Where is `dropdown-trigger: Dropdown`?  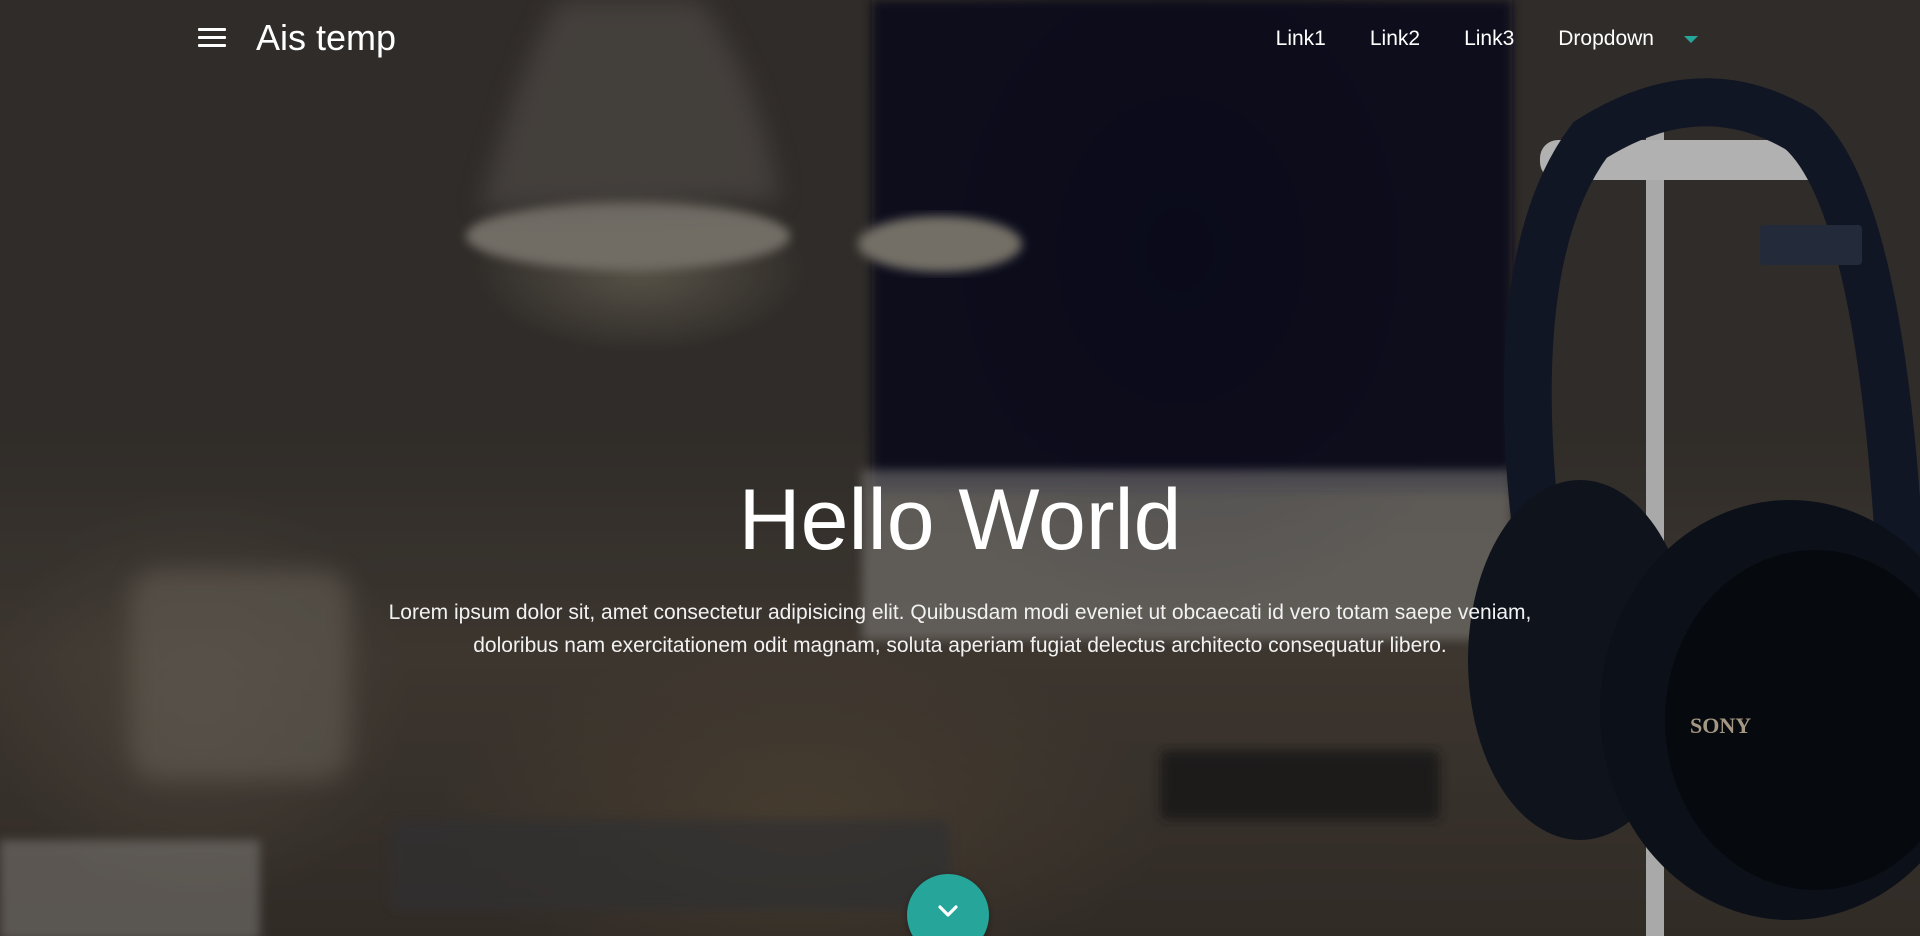 dropdown-trigger: Dropdown is located at coordinates (1628, 39).